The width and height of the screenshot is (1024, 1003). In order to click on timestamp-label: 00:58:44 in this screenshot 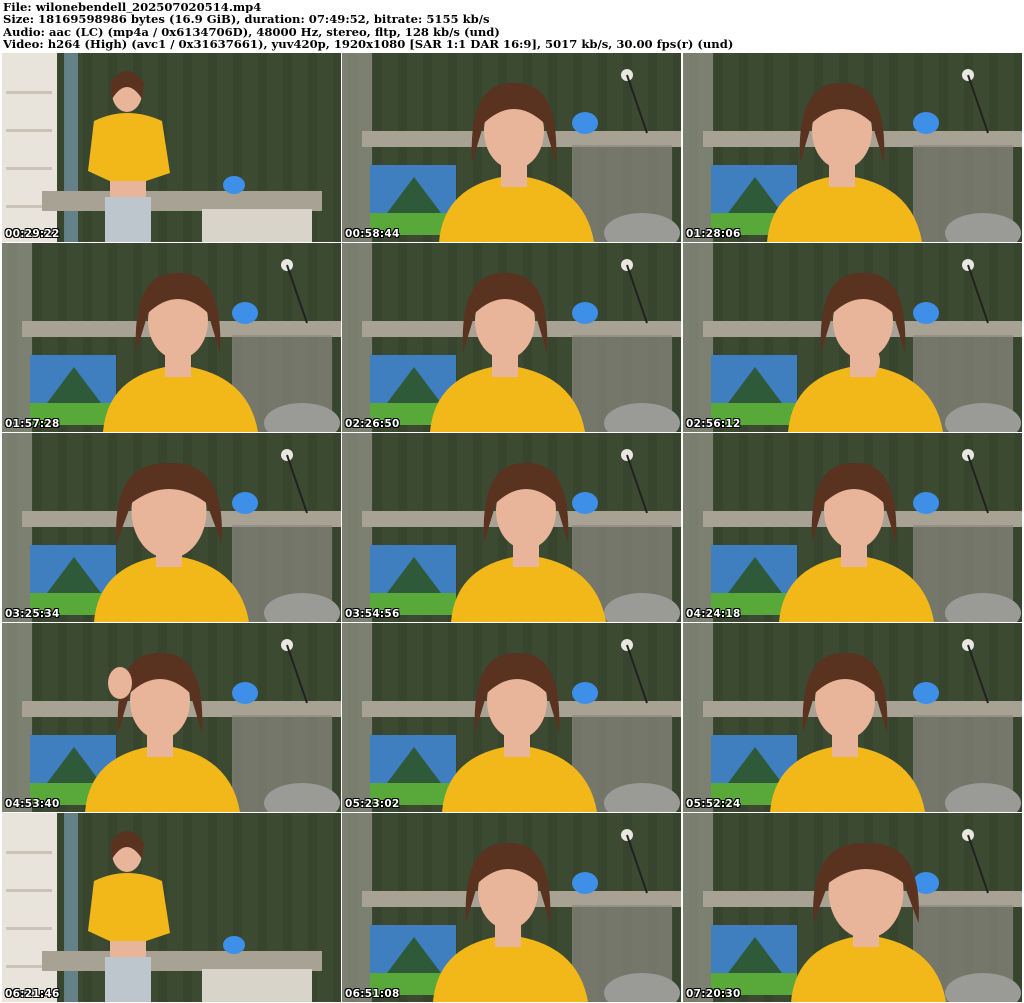, I will do `click(372, 234)`.